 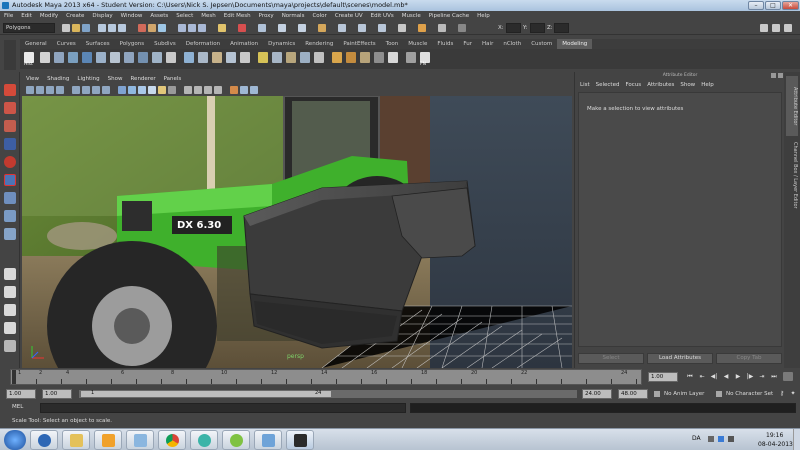 What do you see at coordinates (282, 28) in the screenshot?
I see `camera-icon` at bounding box center [282, 28].